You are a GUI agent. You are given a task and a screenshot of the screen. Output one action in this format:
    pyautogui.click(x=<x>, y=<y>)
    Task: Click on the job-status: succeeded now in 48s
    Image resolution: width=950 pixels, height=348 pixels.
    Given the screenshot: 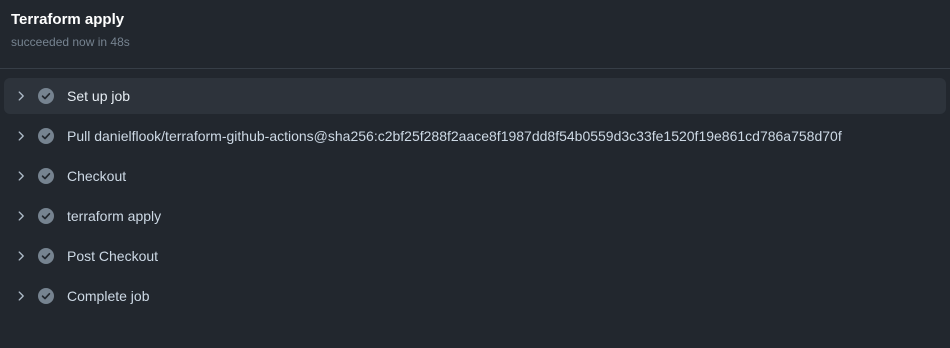 What is the action you would take?
    pyautogui.click(x=70, y=42)
    